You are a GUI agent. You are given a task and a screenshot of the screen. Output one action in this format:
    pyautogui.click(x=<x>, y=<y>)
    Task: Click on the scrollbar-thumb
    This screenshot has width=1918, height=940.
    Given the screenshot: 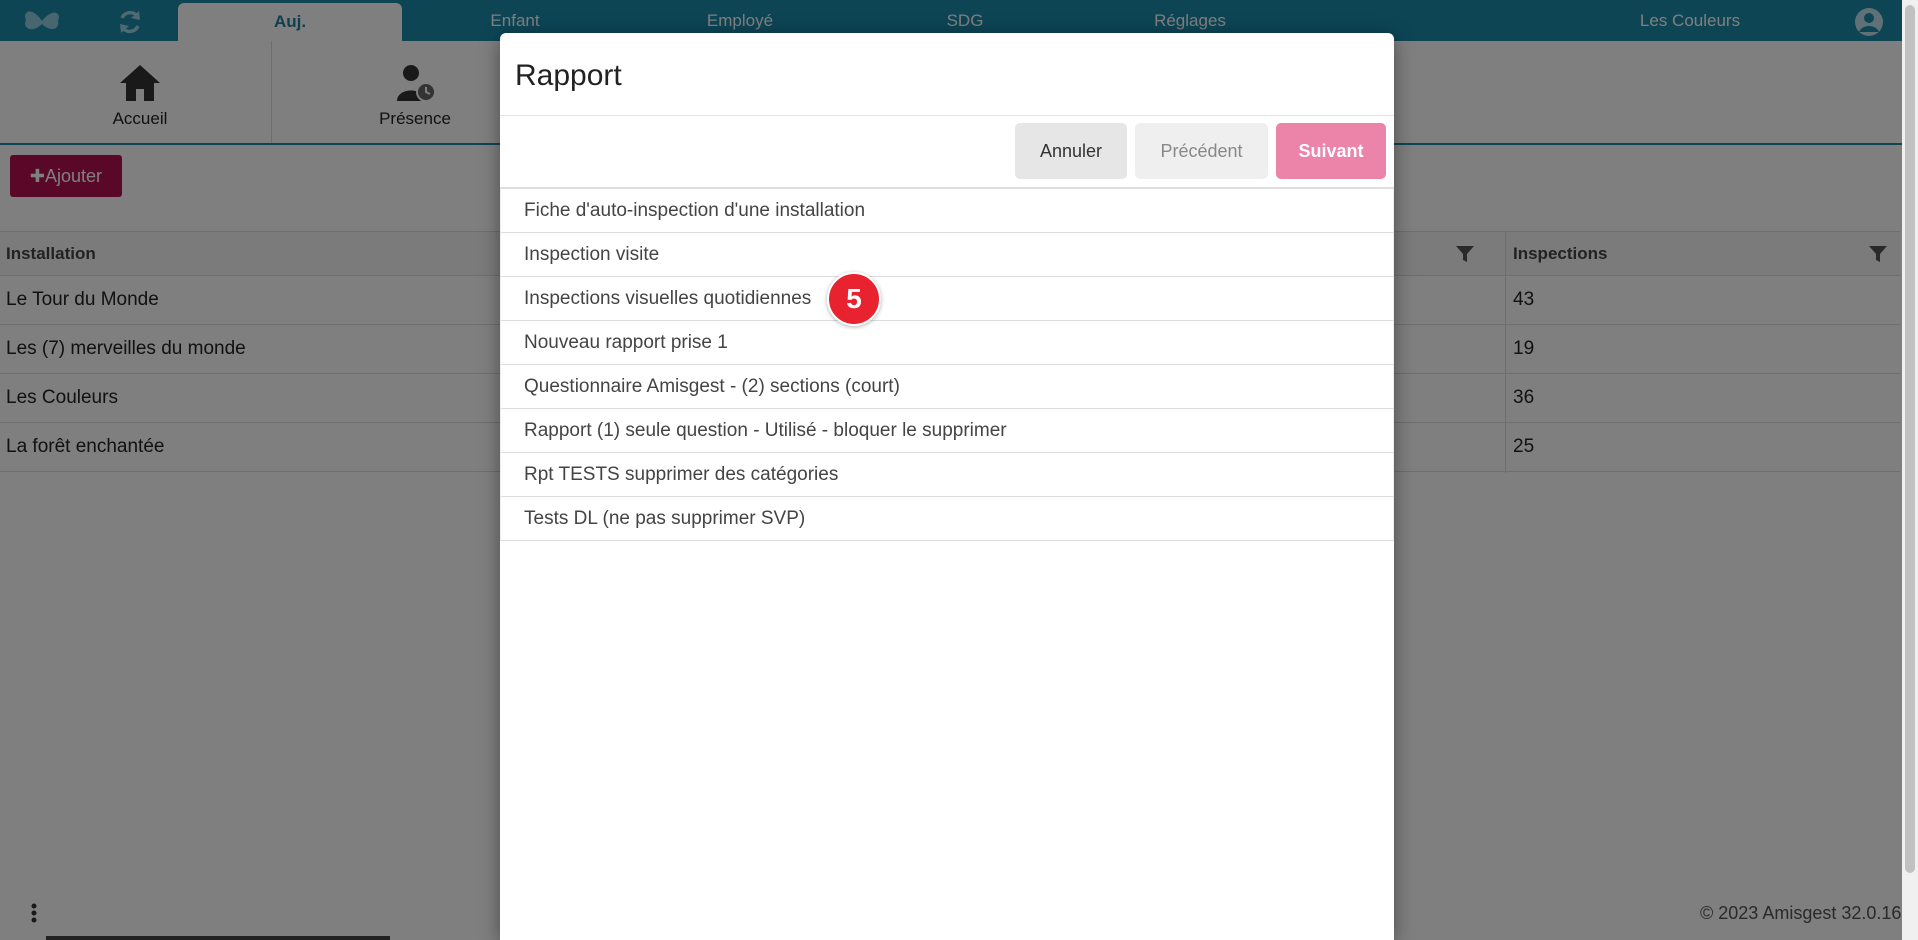 What is the action you would take?
    pyautogui.click(x=1910, y=439)
    